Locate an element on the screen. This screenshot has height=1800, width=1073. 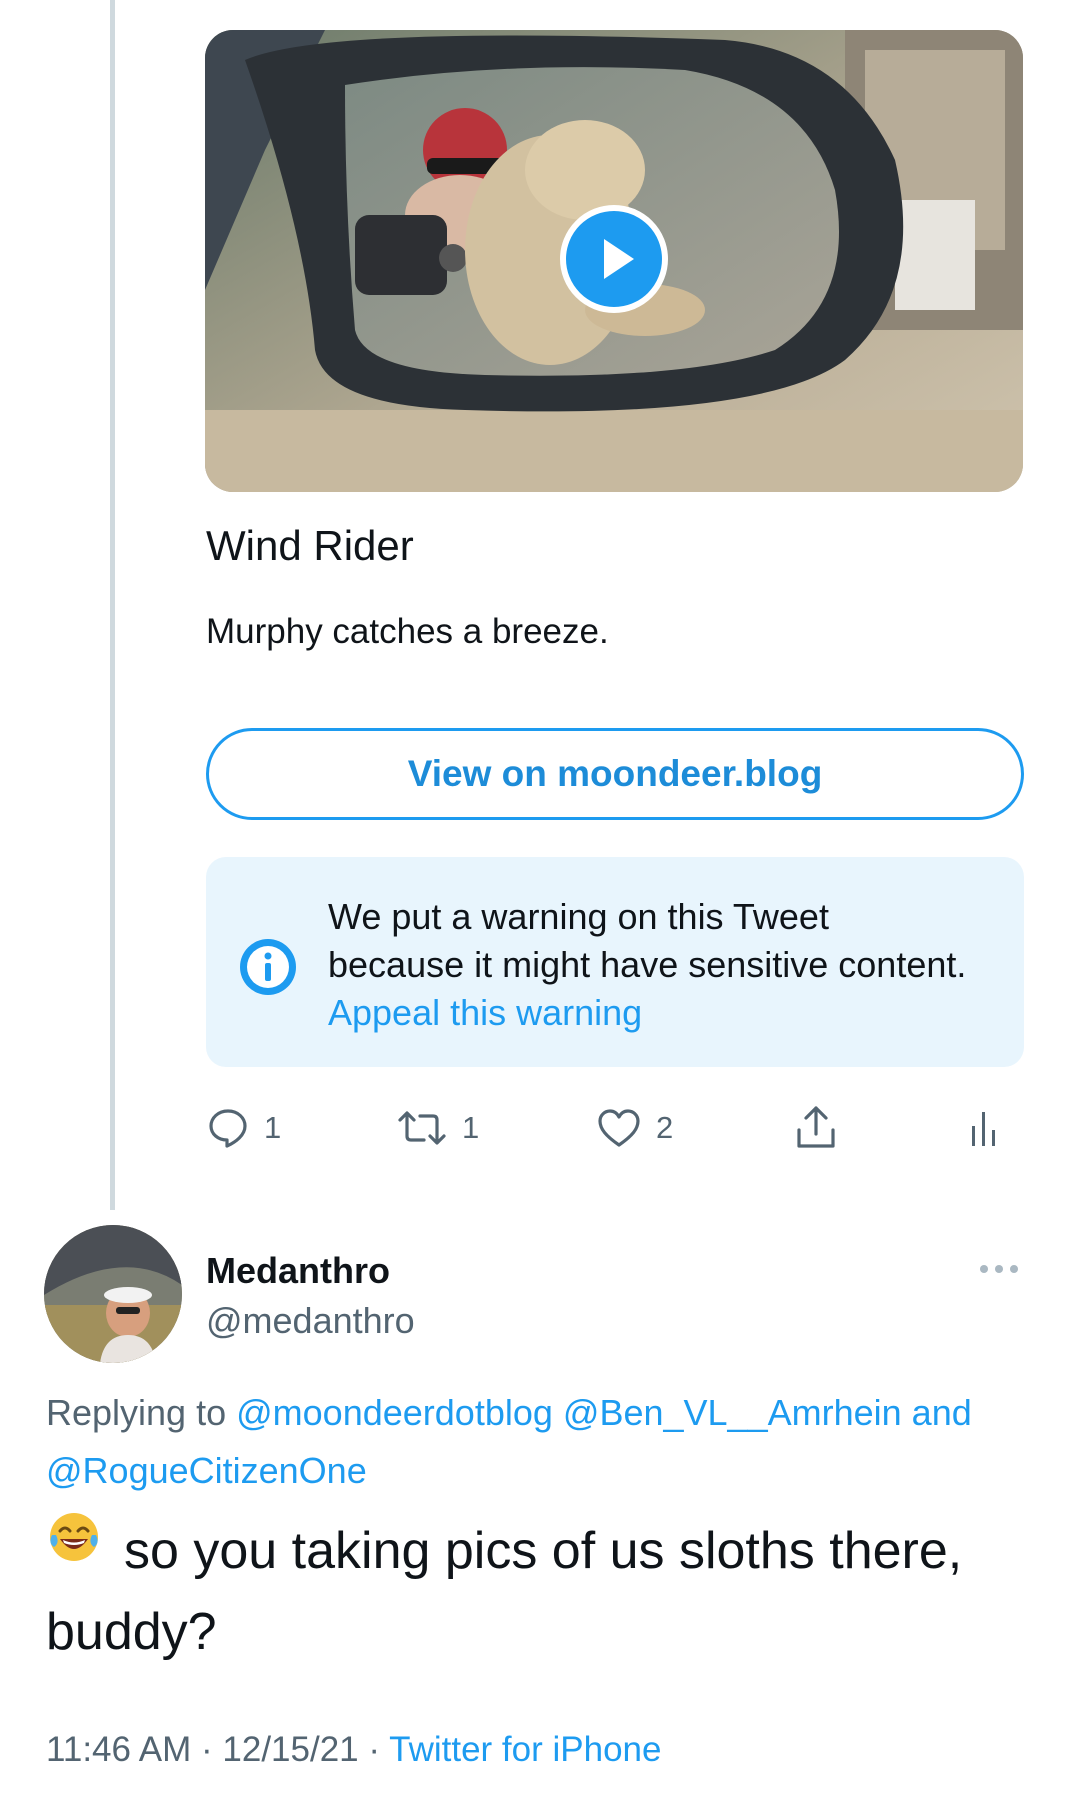
tears-of-joy-emoji is located at coordinates (74, 1548).